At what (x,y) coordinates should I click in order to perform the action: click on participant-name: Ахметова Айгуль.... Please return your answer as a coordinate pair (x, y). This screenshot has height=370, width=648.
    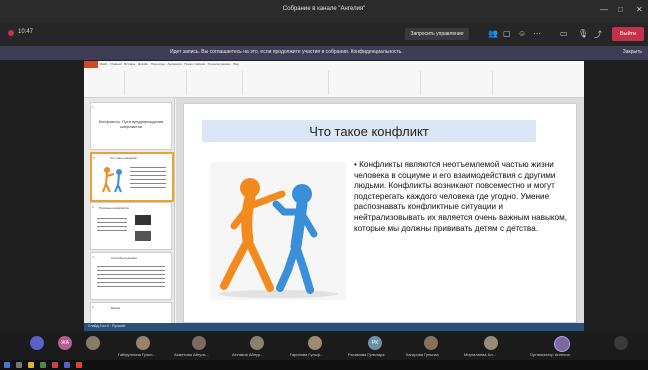
    Looking at the image, I should click on (191, 354).